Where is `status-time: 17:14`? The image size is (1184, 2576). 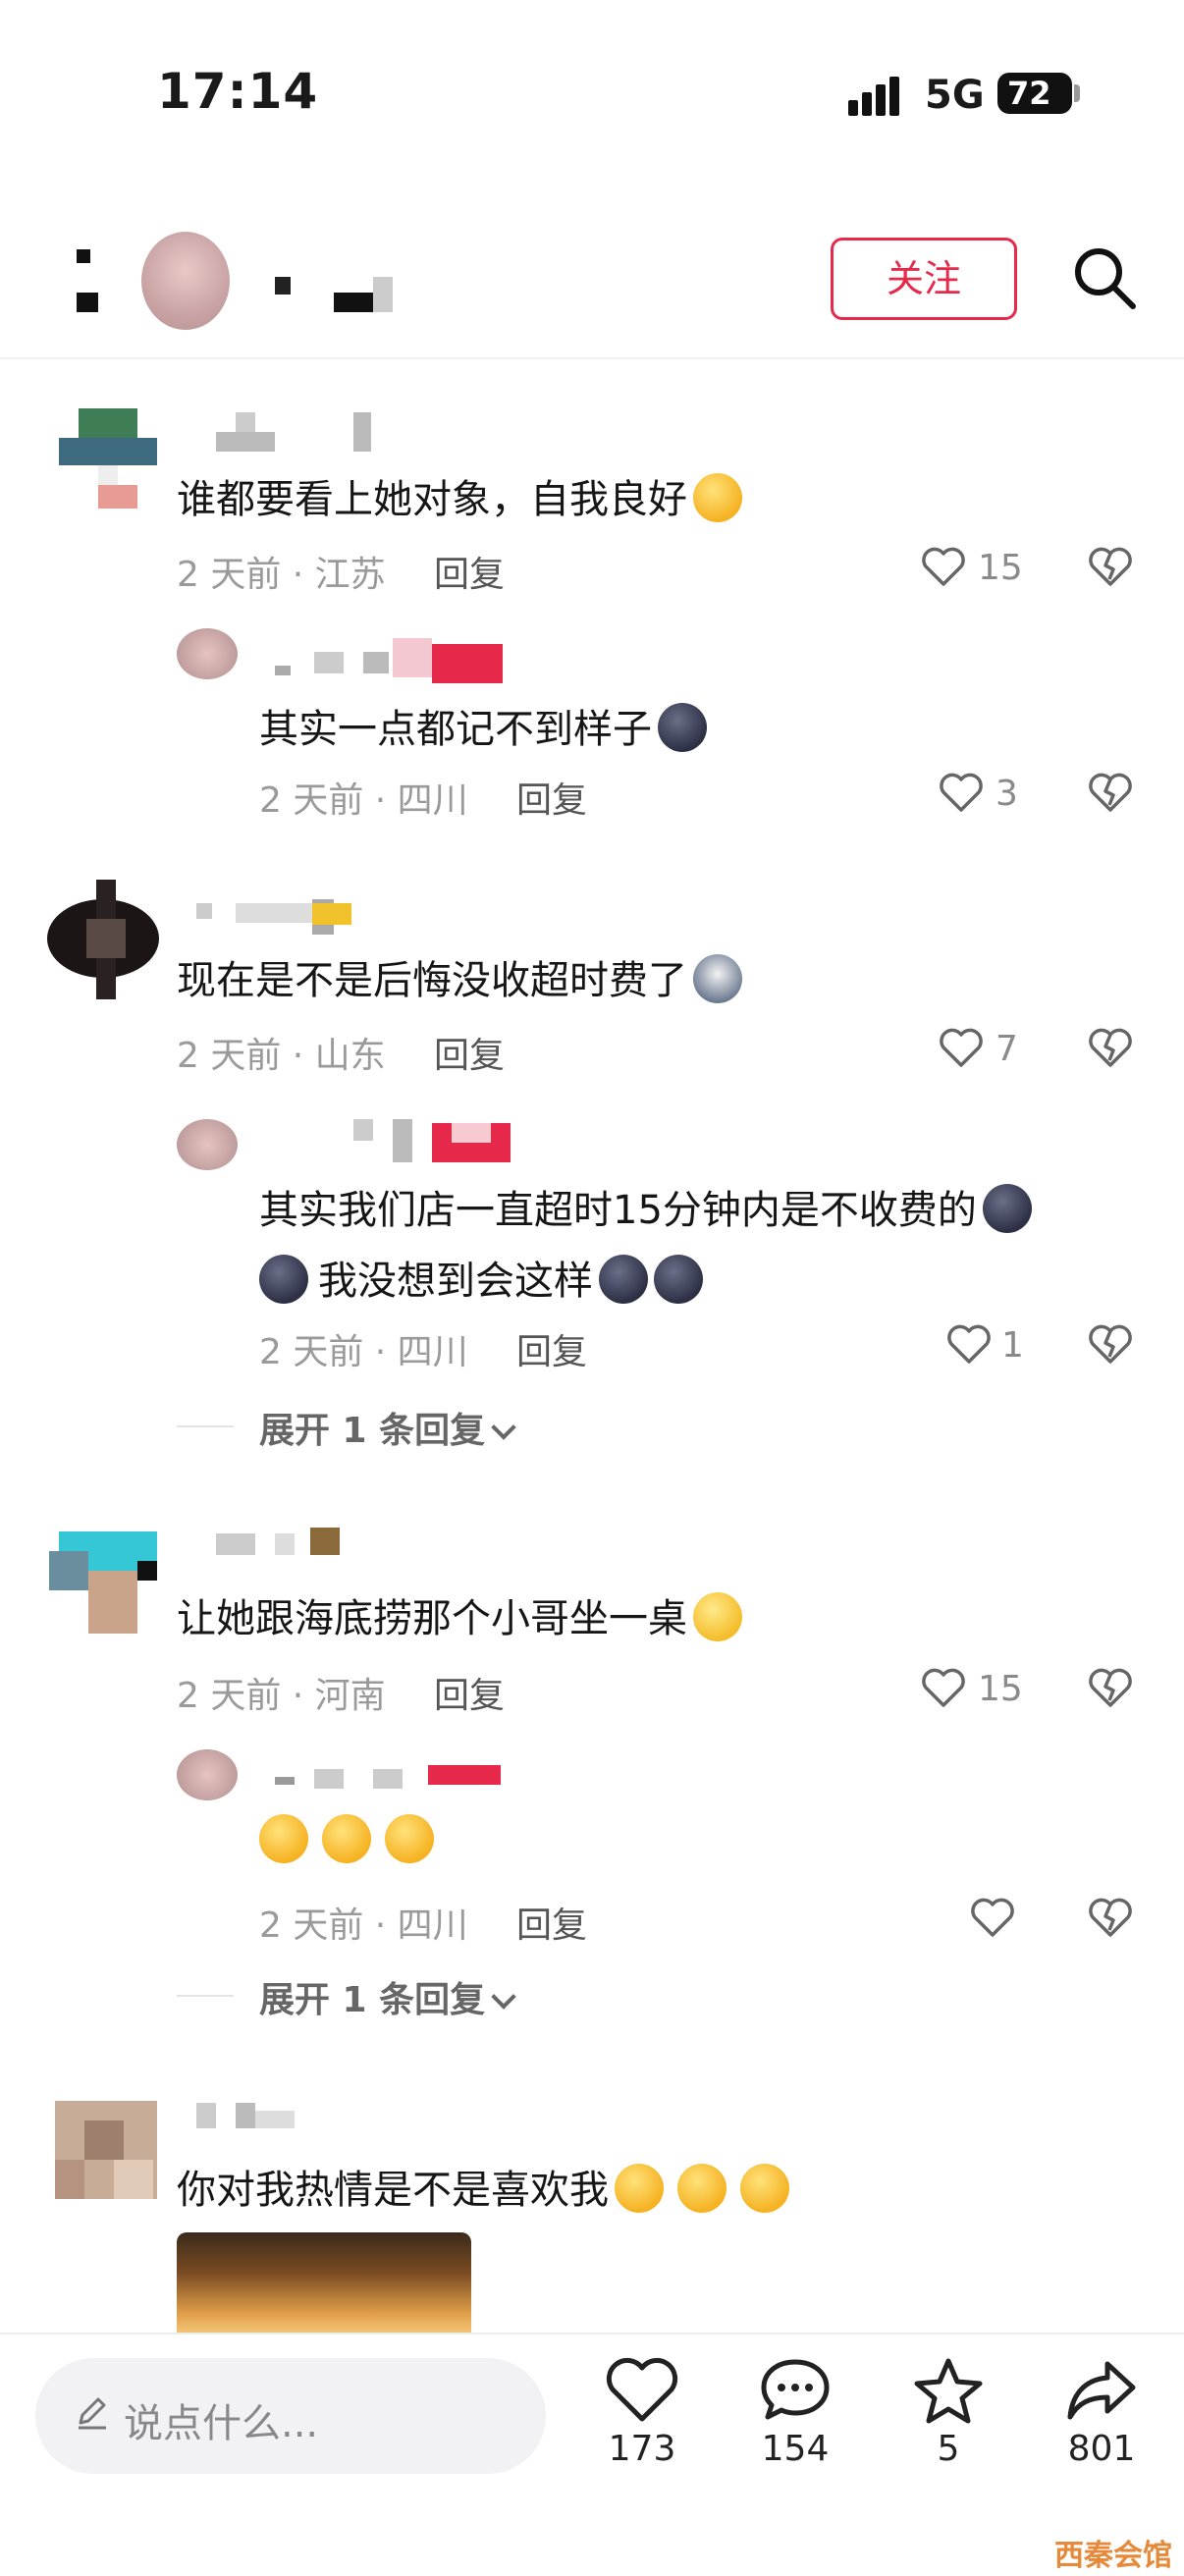 status-time: 17:14 is located at coordinates (238, 91).